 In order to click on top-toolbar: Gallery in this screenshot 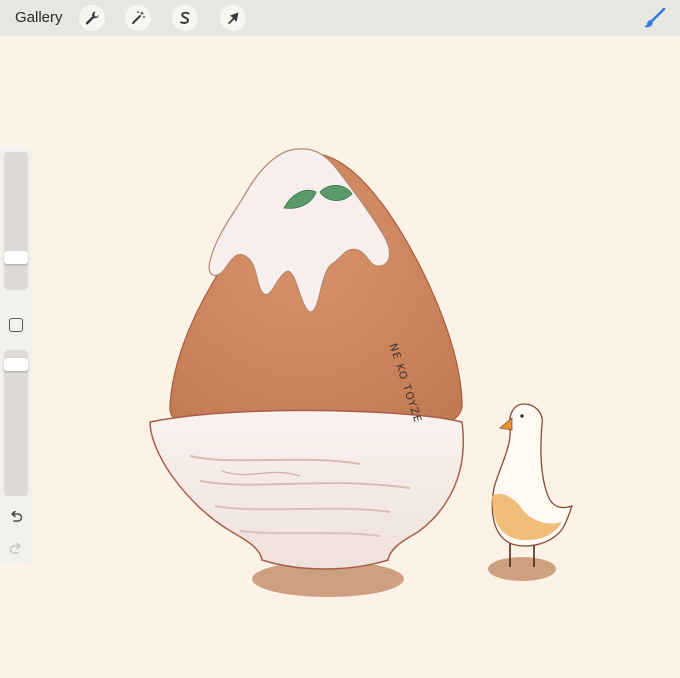, I will do `click(340, 18)`.